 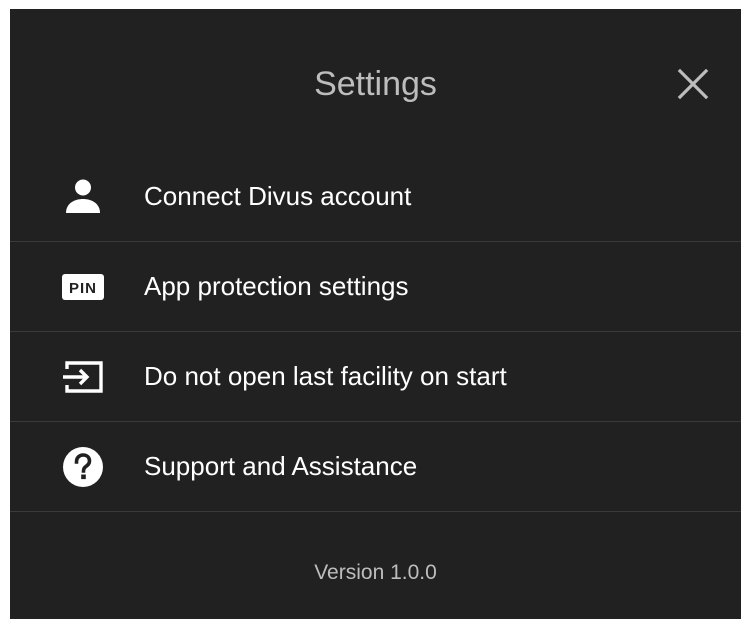 I want to click on person-icon, so click(x=83, y=197).